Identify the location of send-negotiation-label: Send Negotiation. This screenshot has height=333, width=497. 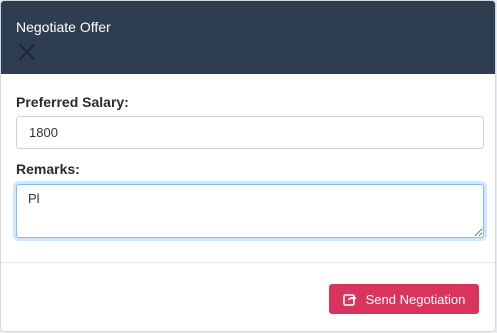
(415, 299).